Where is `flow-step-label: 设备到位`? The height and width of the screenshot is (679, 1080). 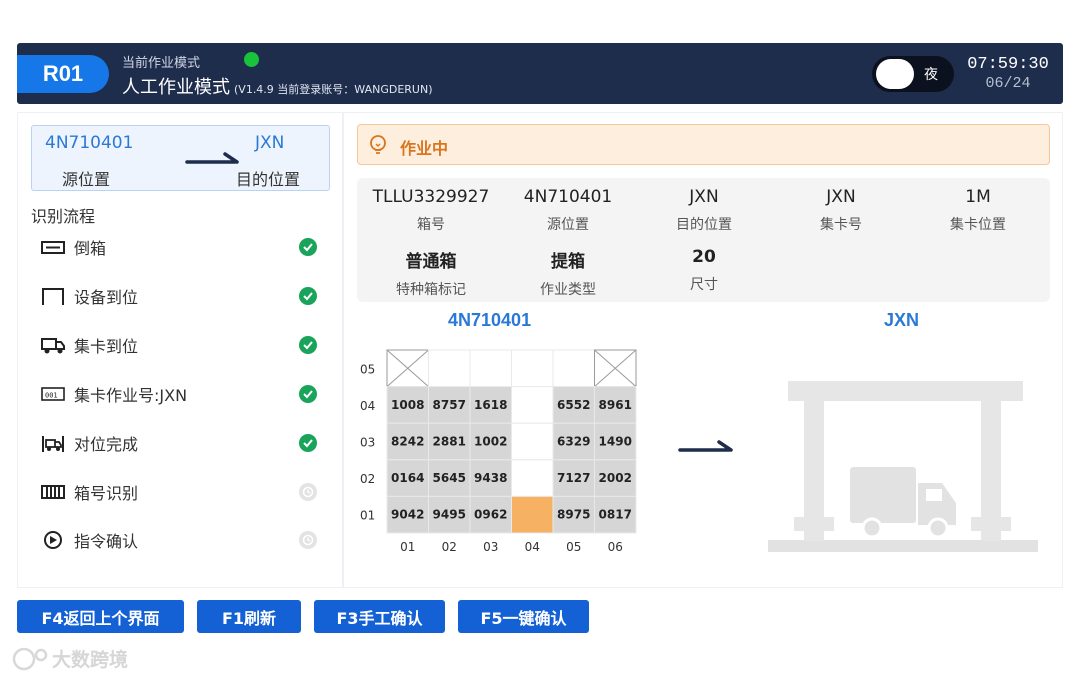 flow-step-label: 设备到位 is located at coordinates (106, 297).